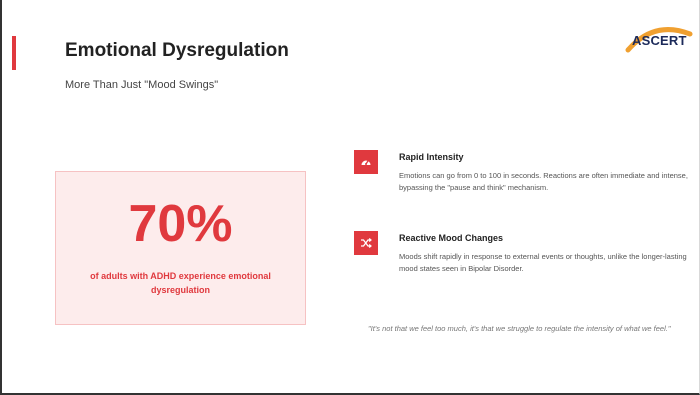 This screenshot has width=700, height=395. I want to click on reactive-mood-icon-box, so click(366, 243).